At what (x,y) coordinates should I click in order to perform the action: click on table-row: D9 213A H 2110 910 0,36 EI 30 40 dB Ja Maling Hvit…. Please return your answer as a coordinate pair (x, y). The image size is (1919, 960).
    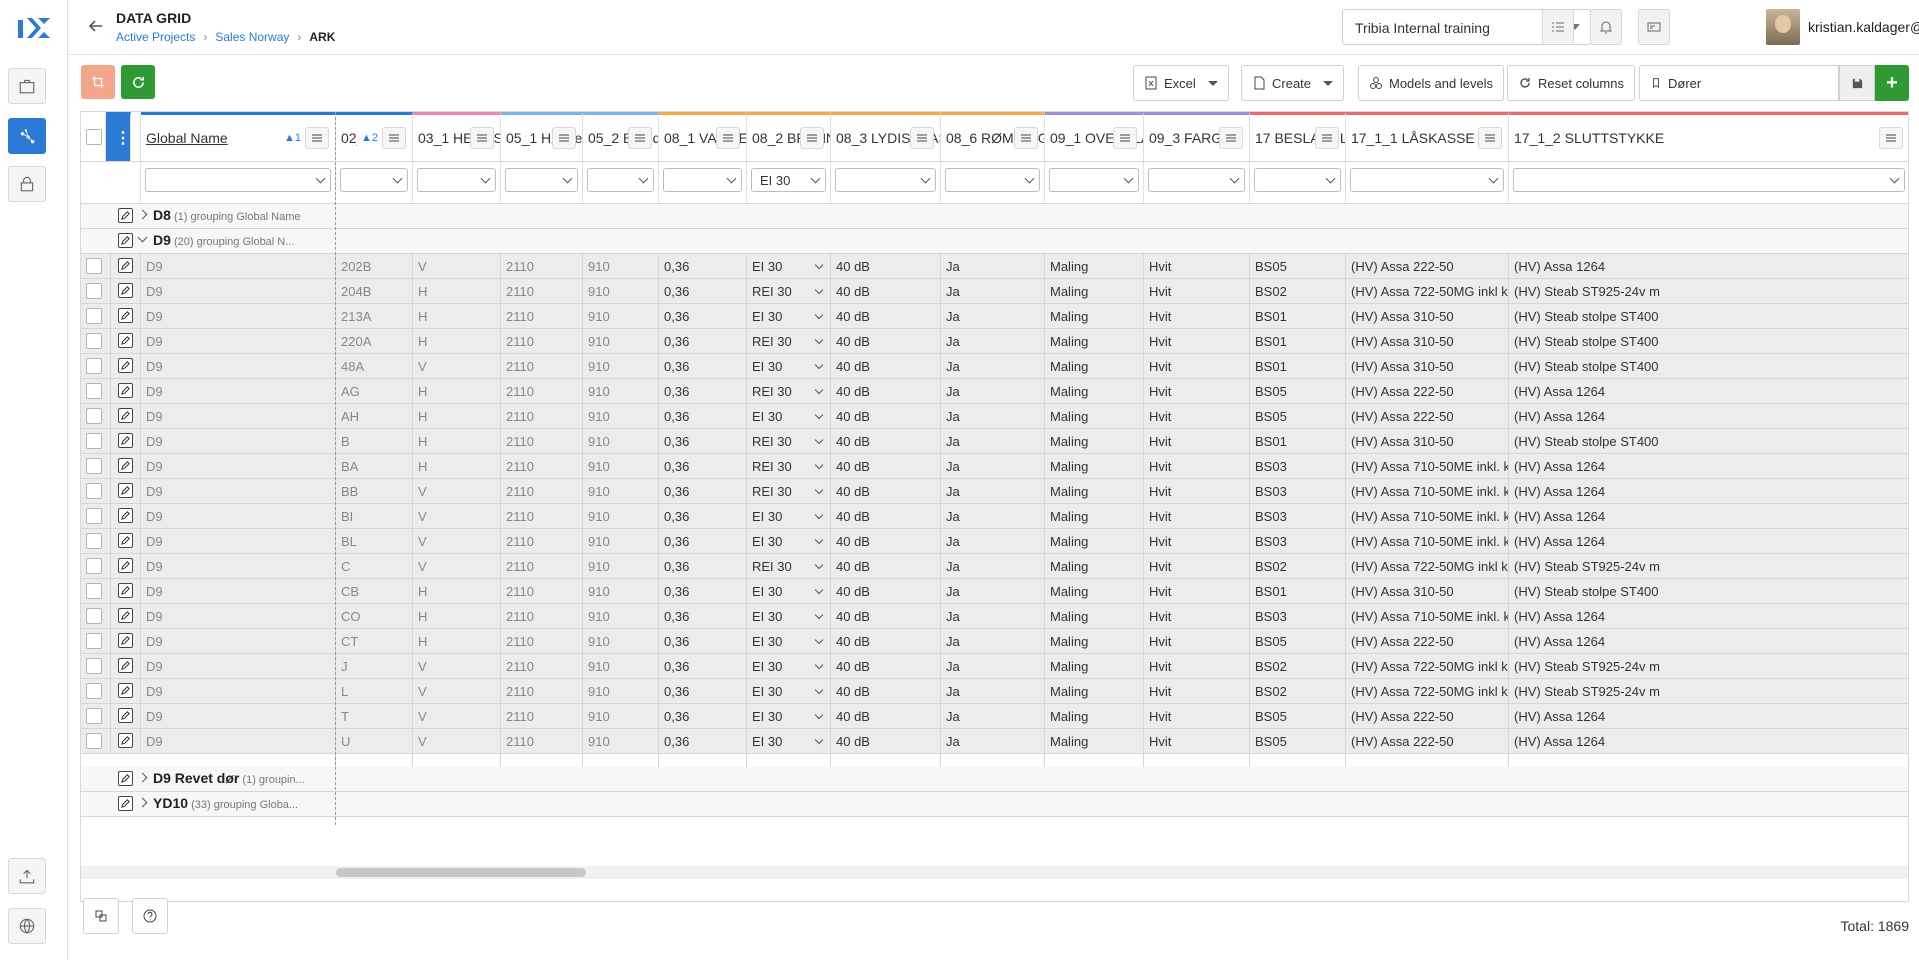
    Looking at the image, I should click on (994, 316).